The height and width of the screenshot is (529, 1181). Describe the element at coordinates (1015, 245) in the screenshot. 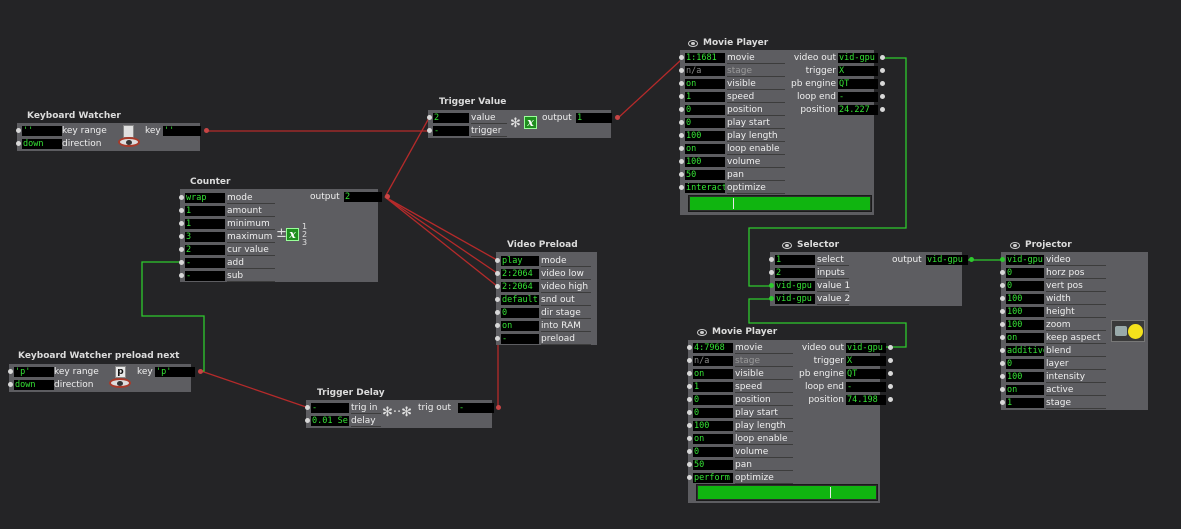

I see `visibility-eye-icon` at that location.